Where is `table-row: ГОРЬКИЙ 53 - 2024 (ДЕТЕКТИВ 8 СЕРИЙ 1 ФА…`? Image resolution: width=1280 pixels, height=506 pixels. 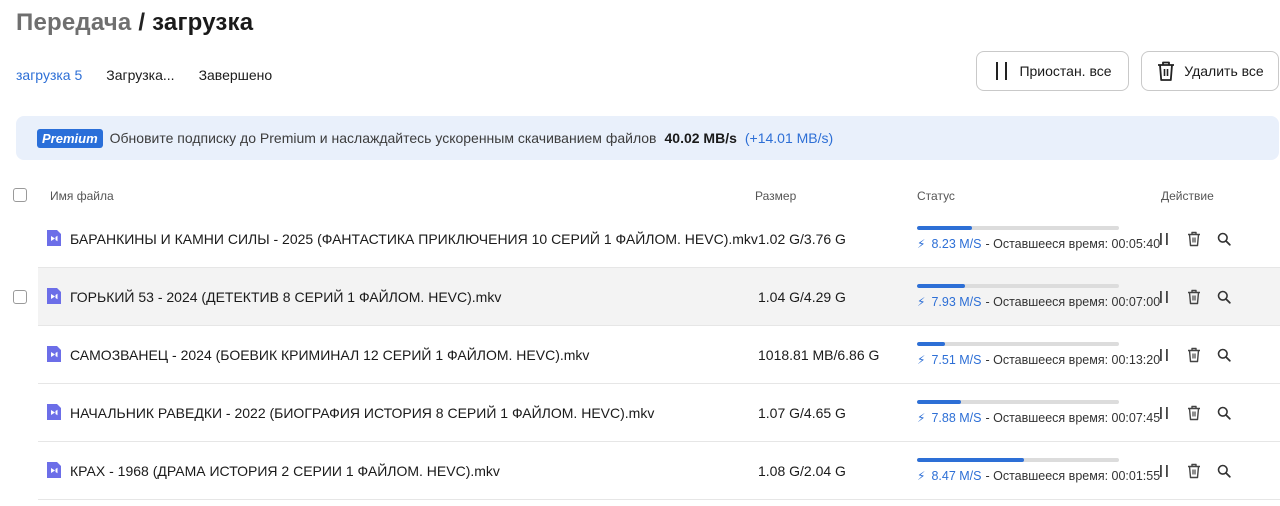
table-row: ГОРЬКИЙ 53 - 2024 (ДЕТЕКТИВ 8 СЕРИЙ 1 ФА… is located at coordinates (646, 297).